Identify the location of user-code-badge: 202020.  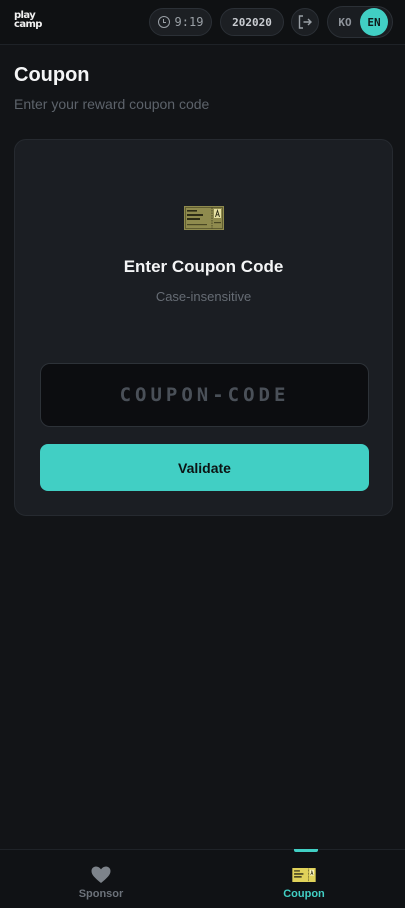
(252, 22).